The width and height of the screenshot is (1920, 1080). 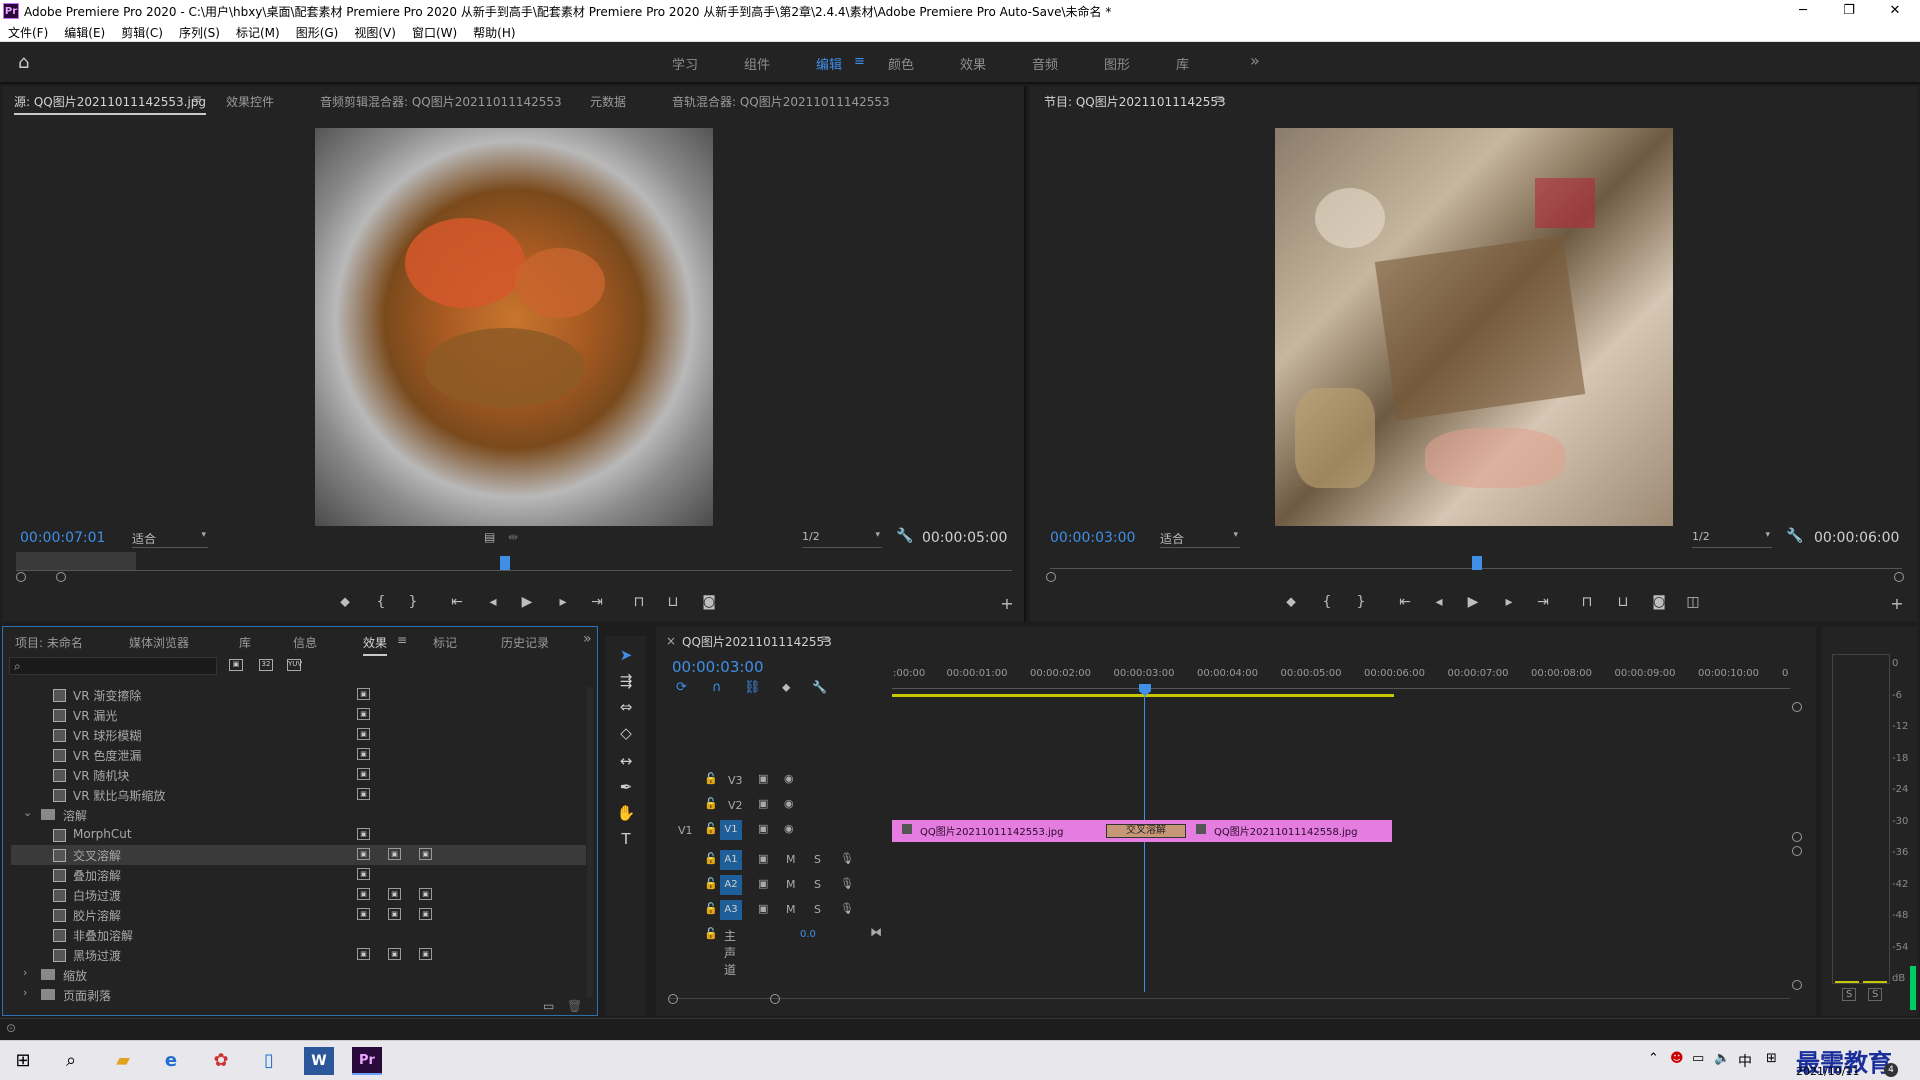 I want to click on work-area-bar, so click(x=1143, y=695).